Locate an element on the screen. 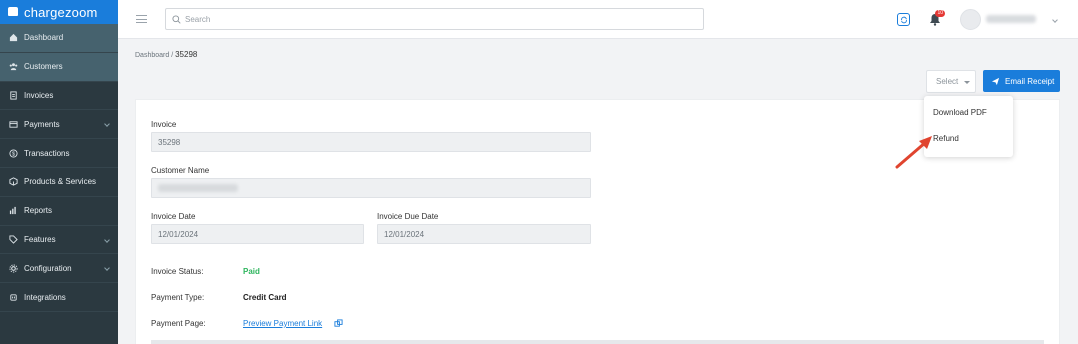 This screenshot has height=344, width=1078. sidebar-item-label: Transactions is located at coordinates (47, 153).